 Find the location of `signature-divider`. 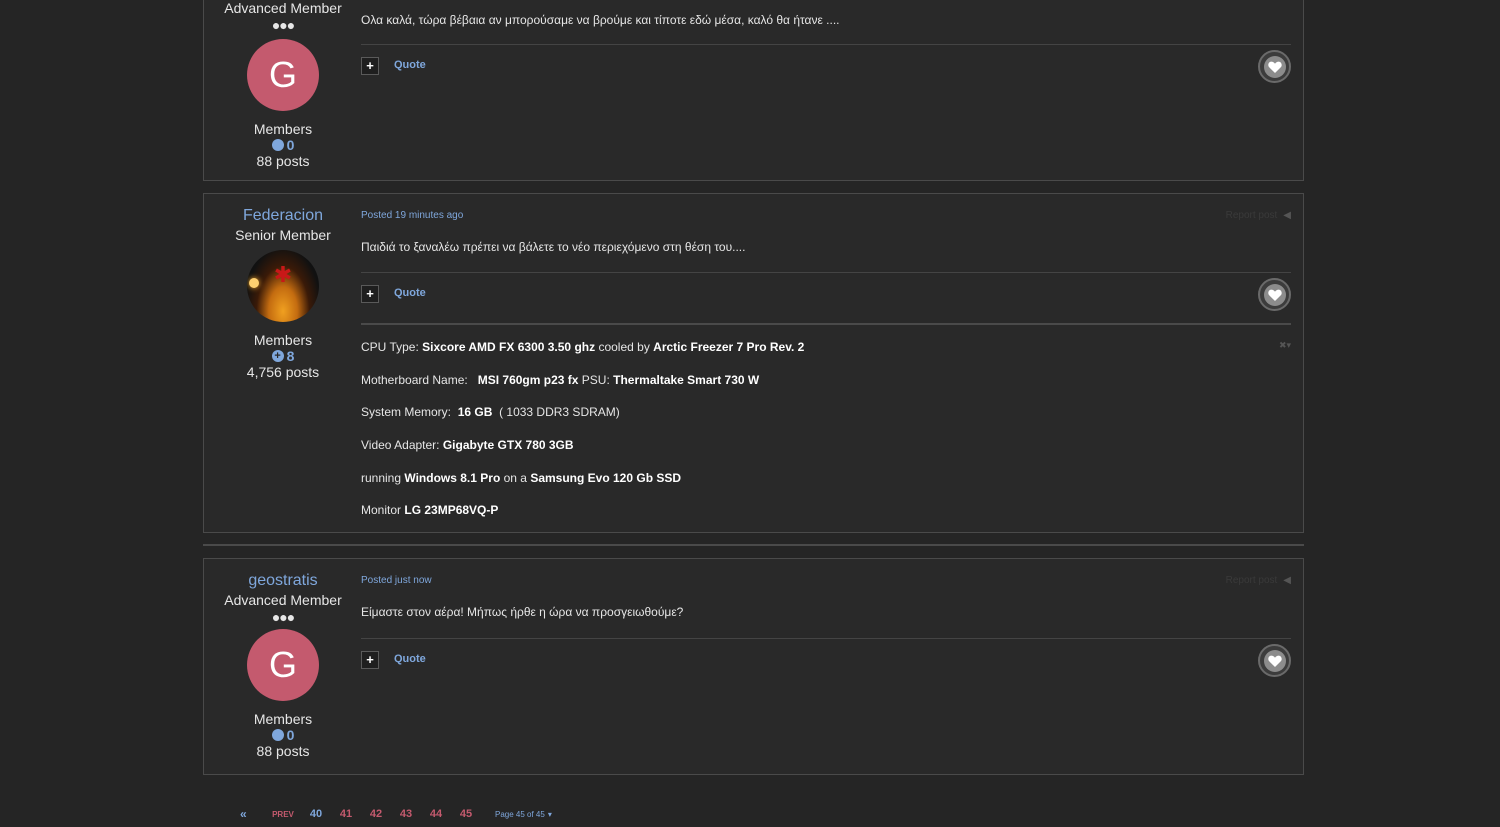

signature-divider is located at coordinates (826, 324).